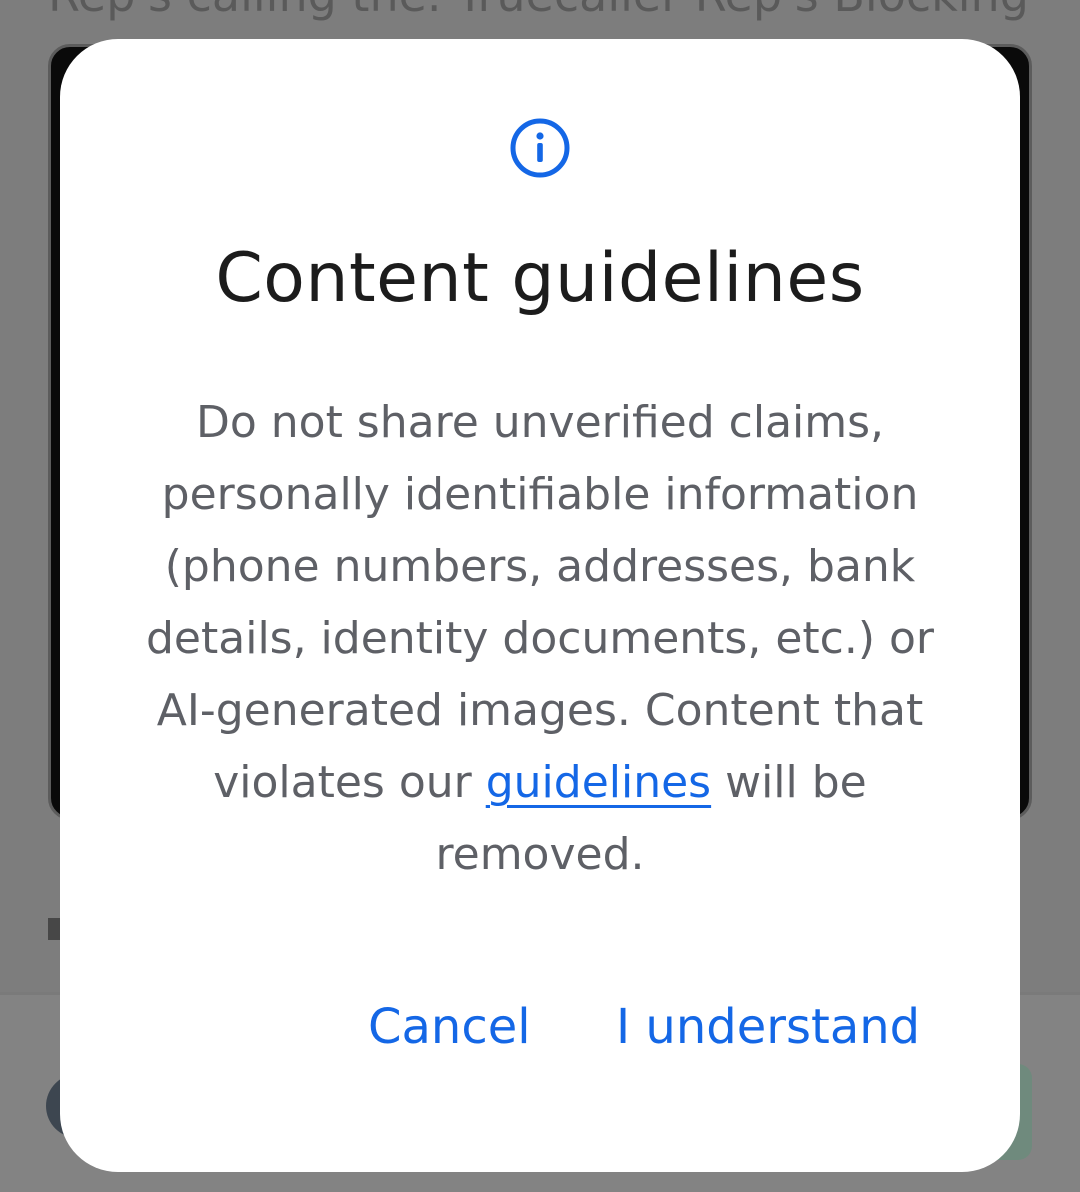 This screenshot has height=1192, width=1080. What do you see at coordinates (768, 1027) in the screenshot?
I see `i-understand-button: I understand` at bounding box center [768, 1027].